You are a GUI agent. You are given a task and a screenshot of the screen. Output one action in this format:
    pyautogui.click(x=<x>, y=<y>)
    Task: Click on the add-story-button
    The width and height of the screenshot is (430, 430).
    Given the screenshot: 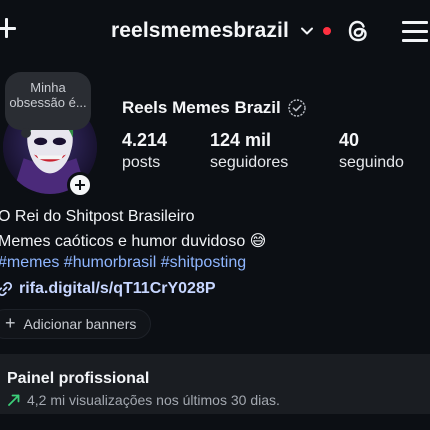 What is the action you would take?
    pyautogui.click(x=80, y=185)
    